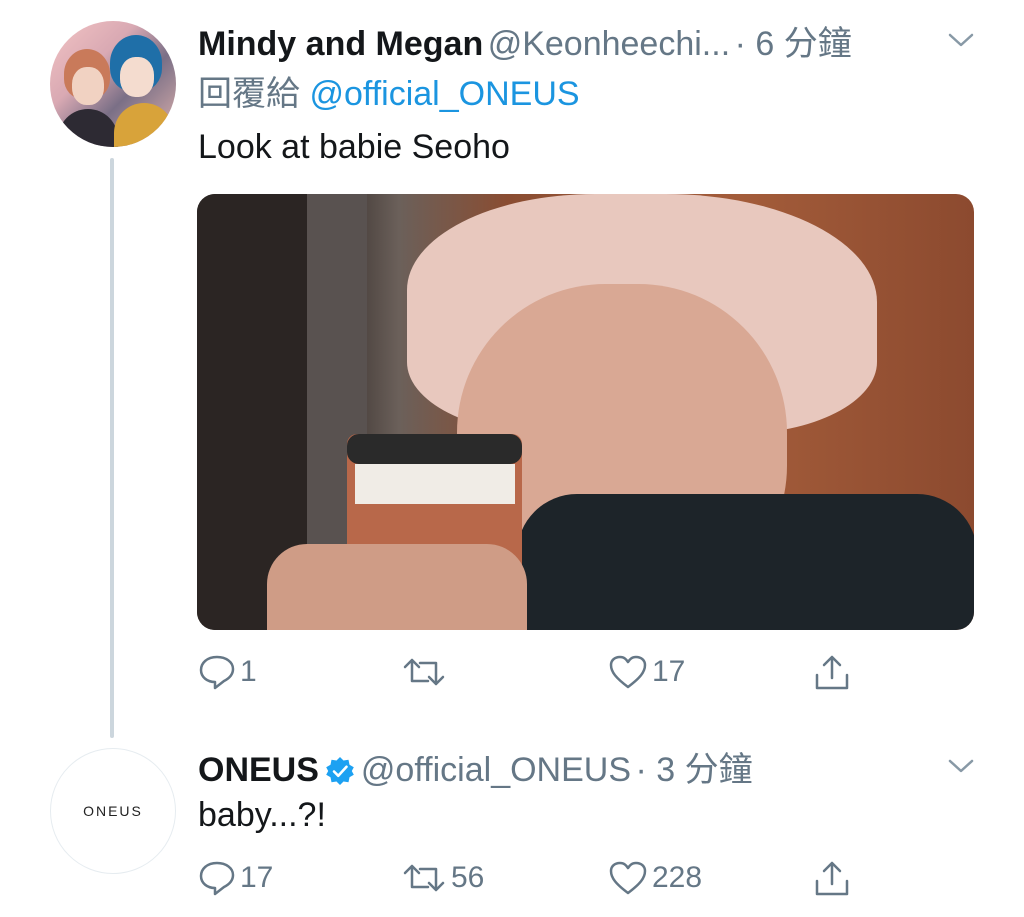 The image size is (1024, 917). I want to click on photo-cup-lid, so click(434, 449).